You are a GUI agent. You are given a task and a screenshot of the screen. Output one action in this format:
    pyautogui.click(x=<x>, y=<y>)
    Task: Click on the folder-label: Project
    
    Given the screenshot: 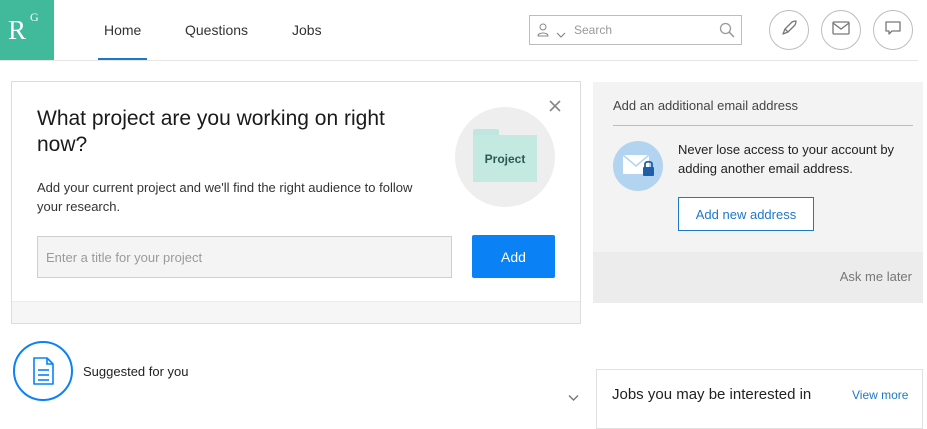 What is the action you would take?
    pyautogui.click(x=505, y=158)
    